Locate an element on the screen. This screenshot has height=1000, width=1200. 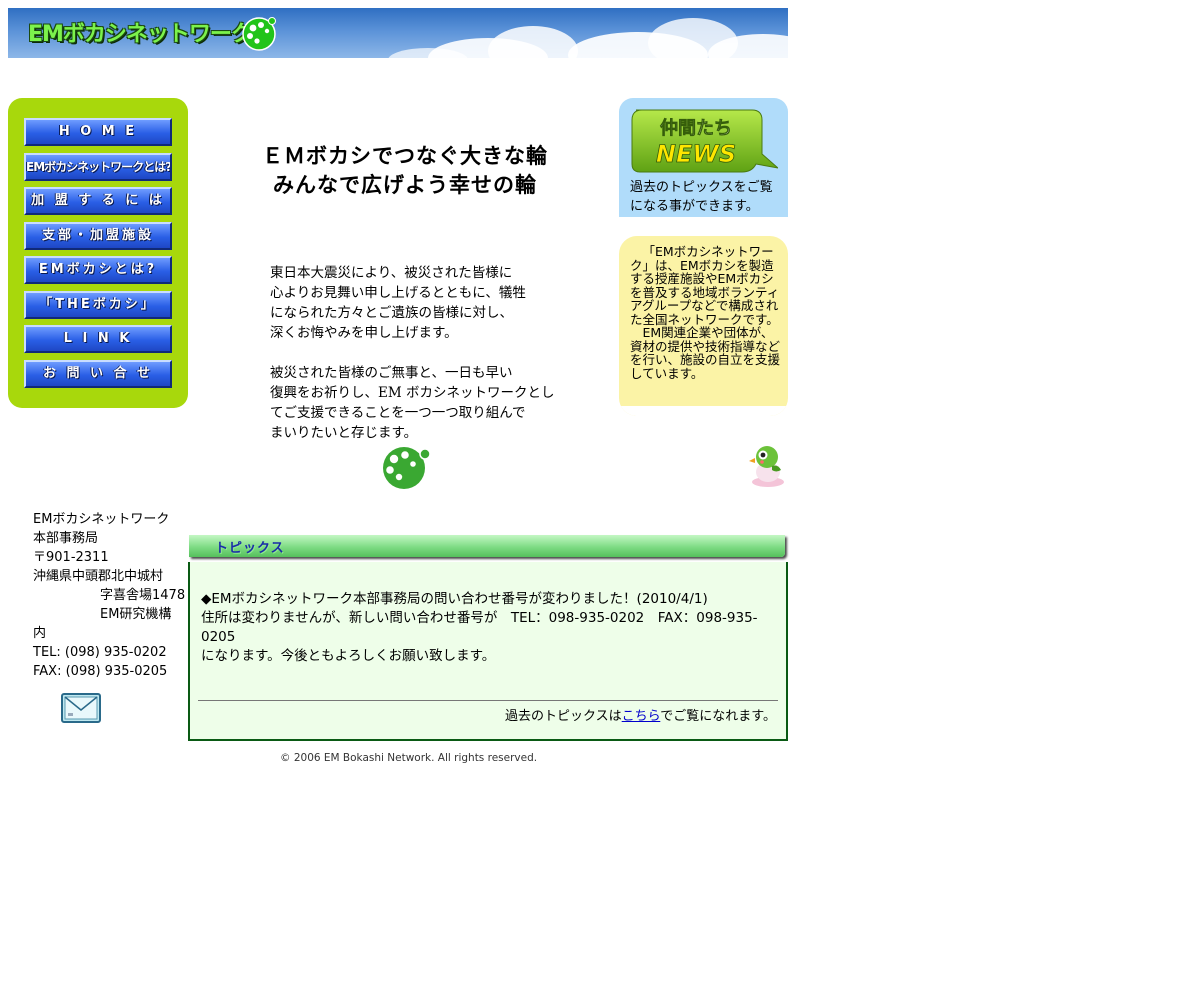
address-line: 内 is located at coordinates (40, 633).